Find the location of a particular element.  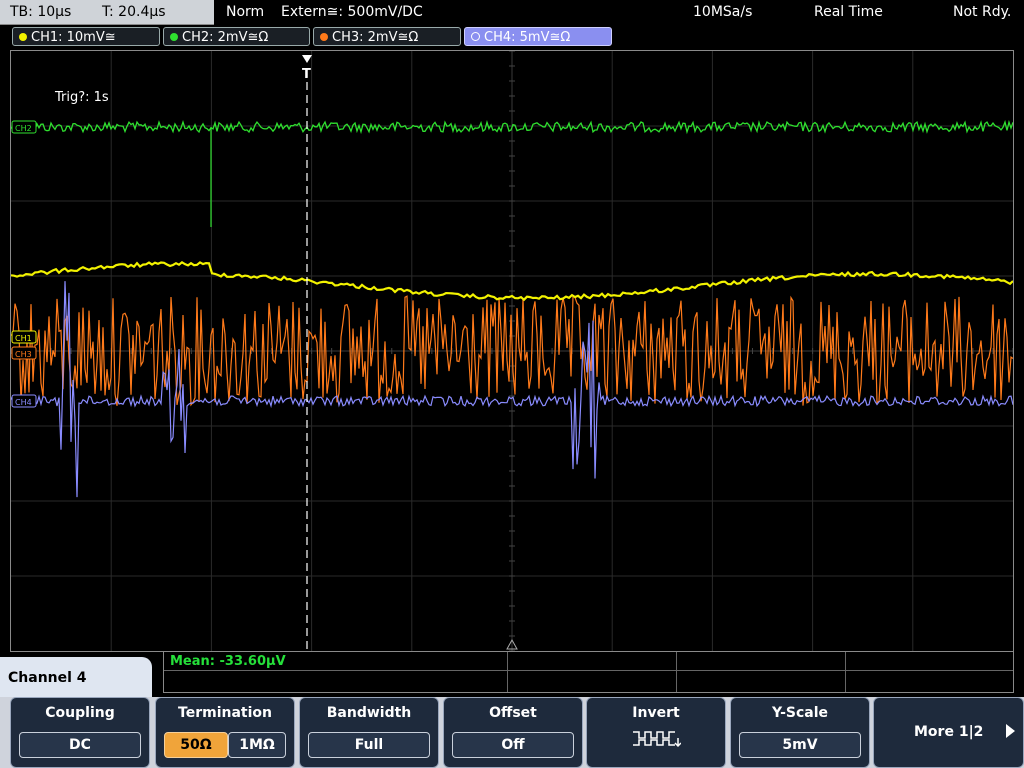

channel-tab-ch2: CH2: 2mV≅Ω is located at coordinates (236, 36).